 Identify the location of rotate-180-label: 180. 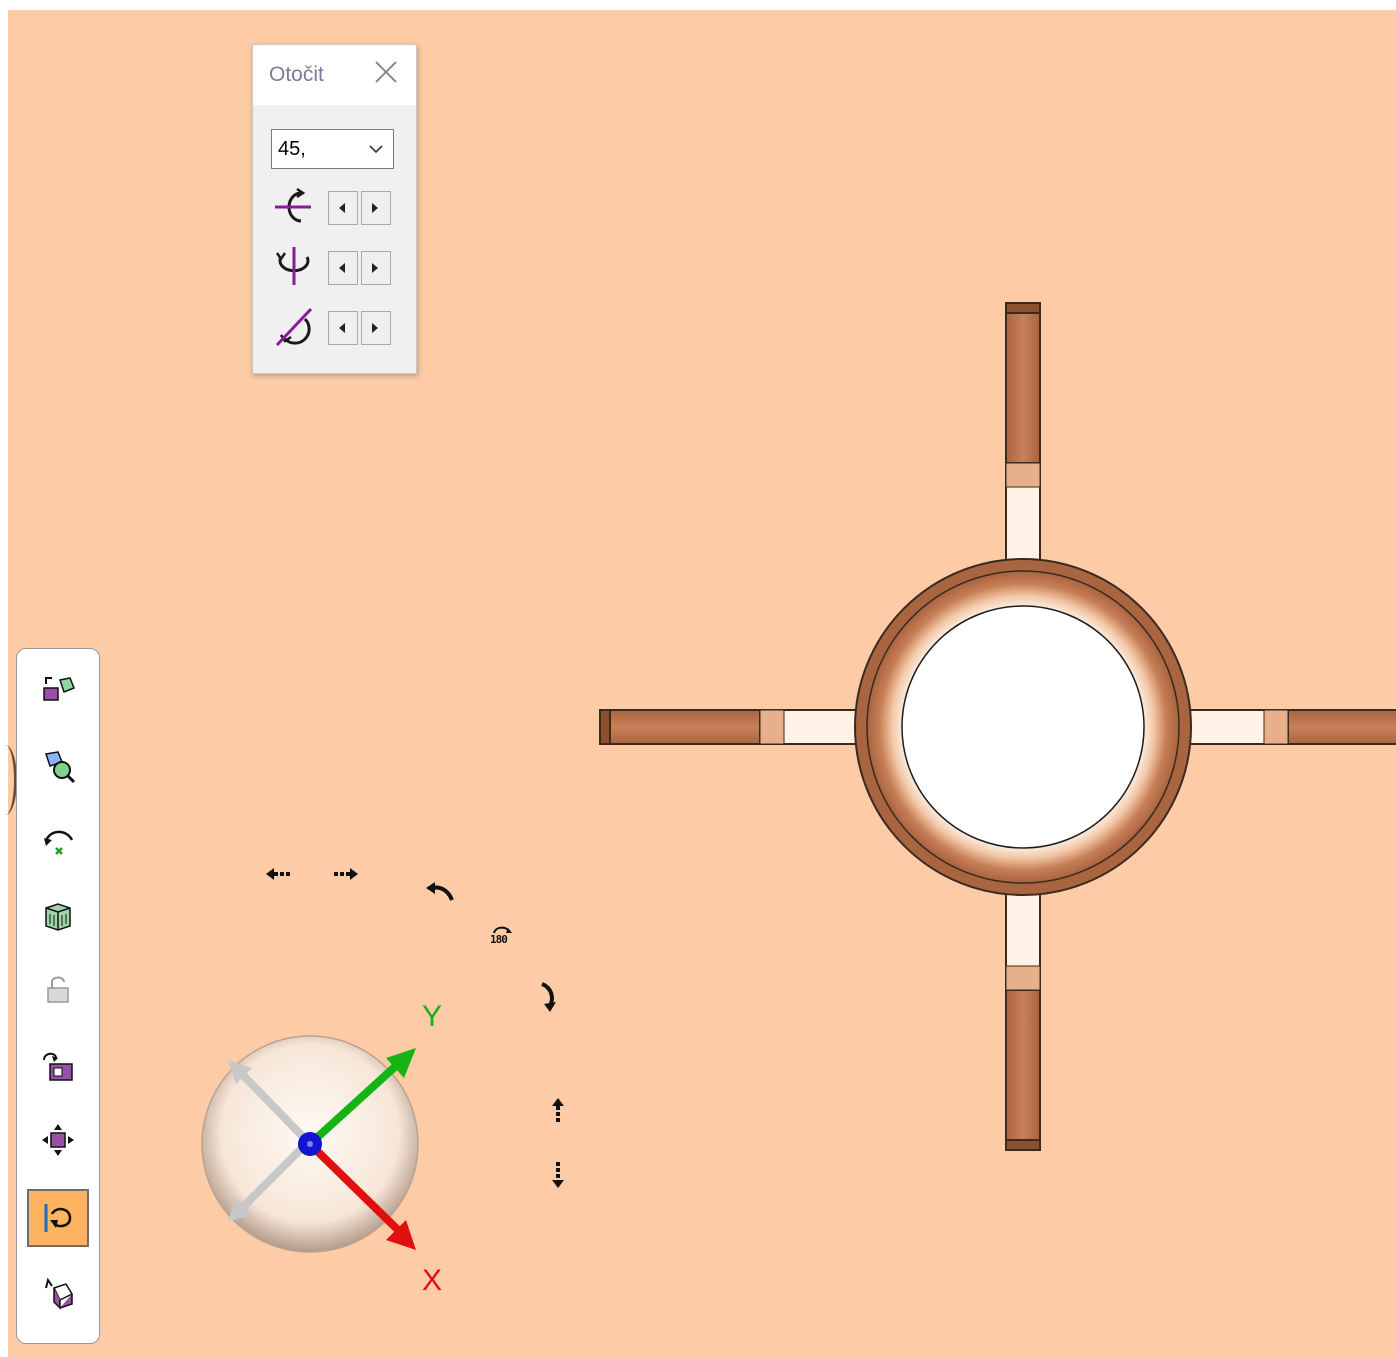
(499, 939).